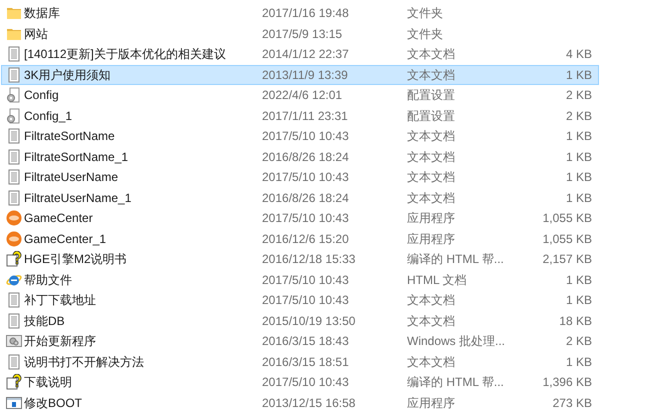 The width and height of the screenshot is (658, 414). I want to click on file-row: 3K用户使用须知 2013/11/9 13:39 文本文档 1 KB, so click(300, 74).